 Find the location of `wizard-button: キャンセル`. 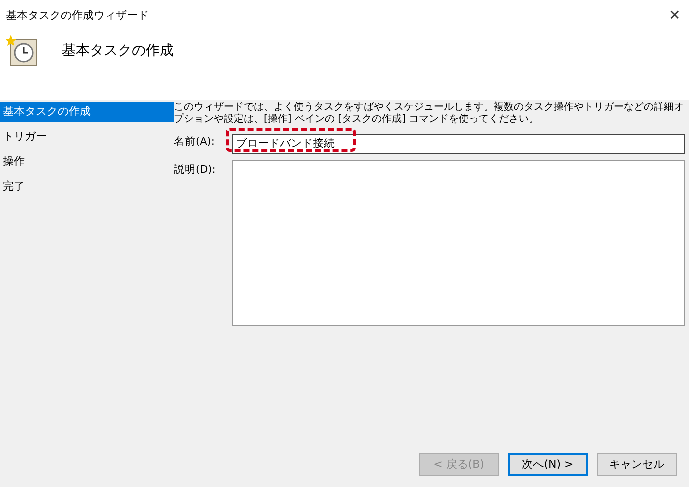

wizard-button: キャンセル is located at coordinates (637, 464).